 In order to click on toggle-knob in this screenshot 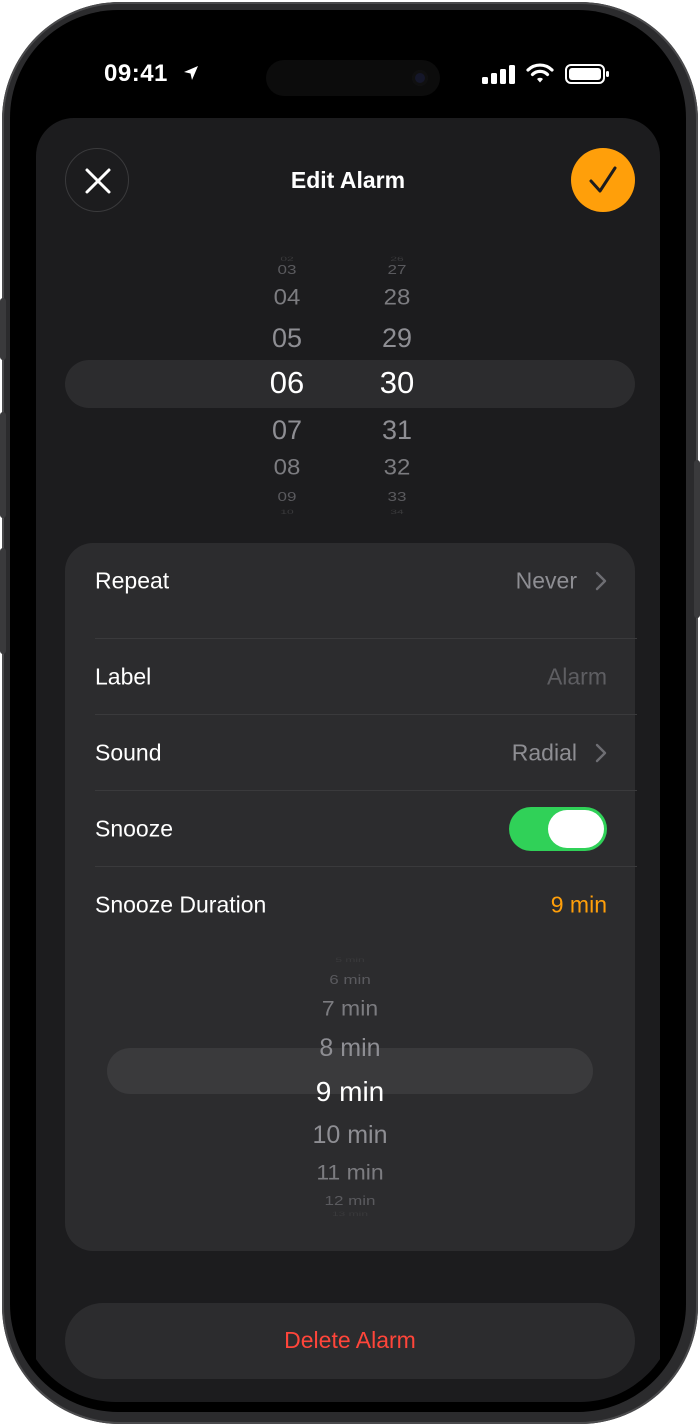, I will do `click(576, 829)`.